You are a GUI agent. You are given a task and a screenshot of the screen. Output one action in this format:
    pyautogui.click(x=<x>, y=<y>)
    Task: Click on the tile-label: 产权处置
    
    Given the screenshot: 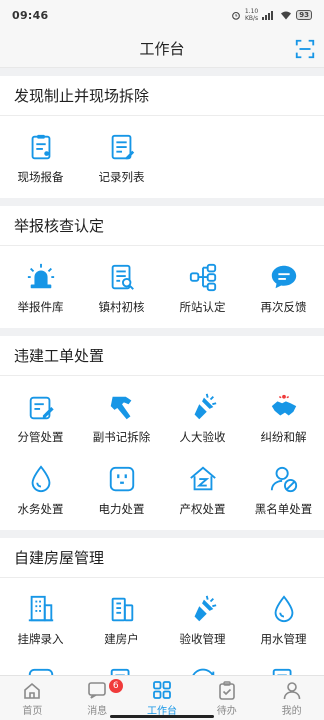 What is the action you would take?
    pyautogui.click(x=202, y=508)
    